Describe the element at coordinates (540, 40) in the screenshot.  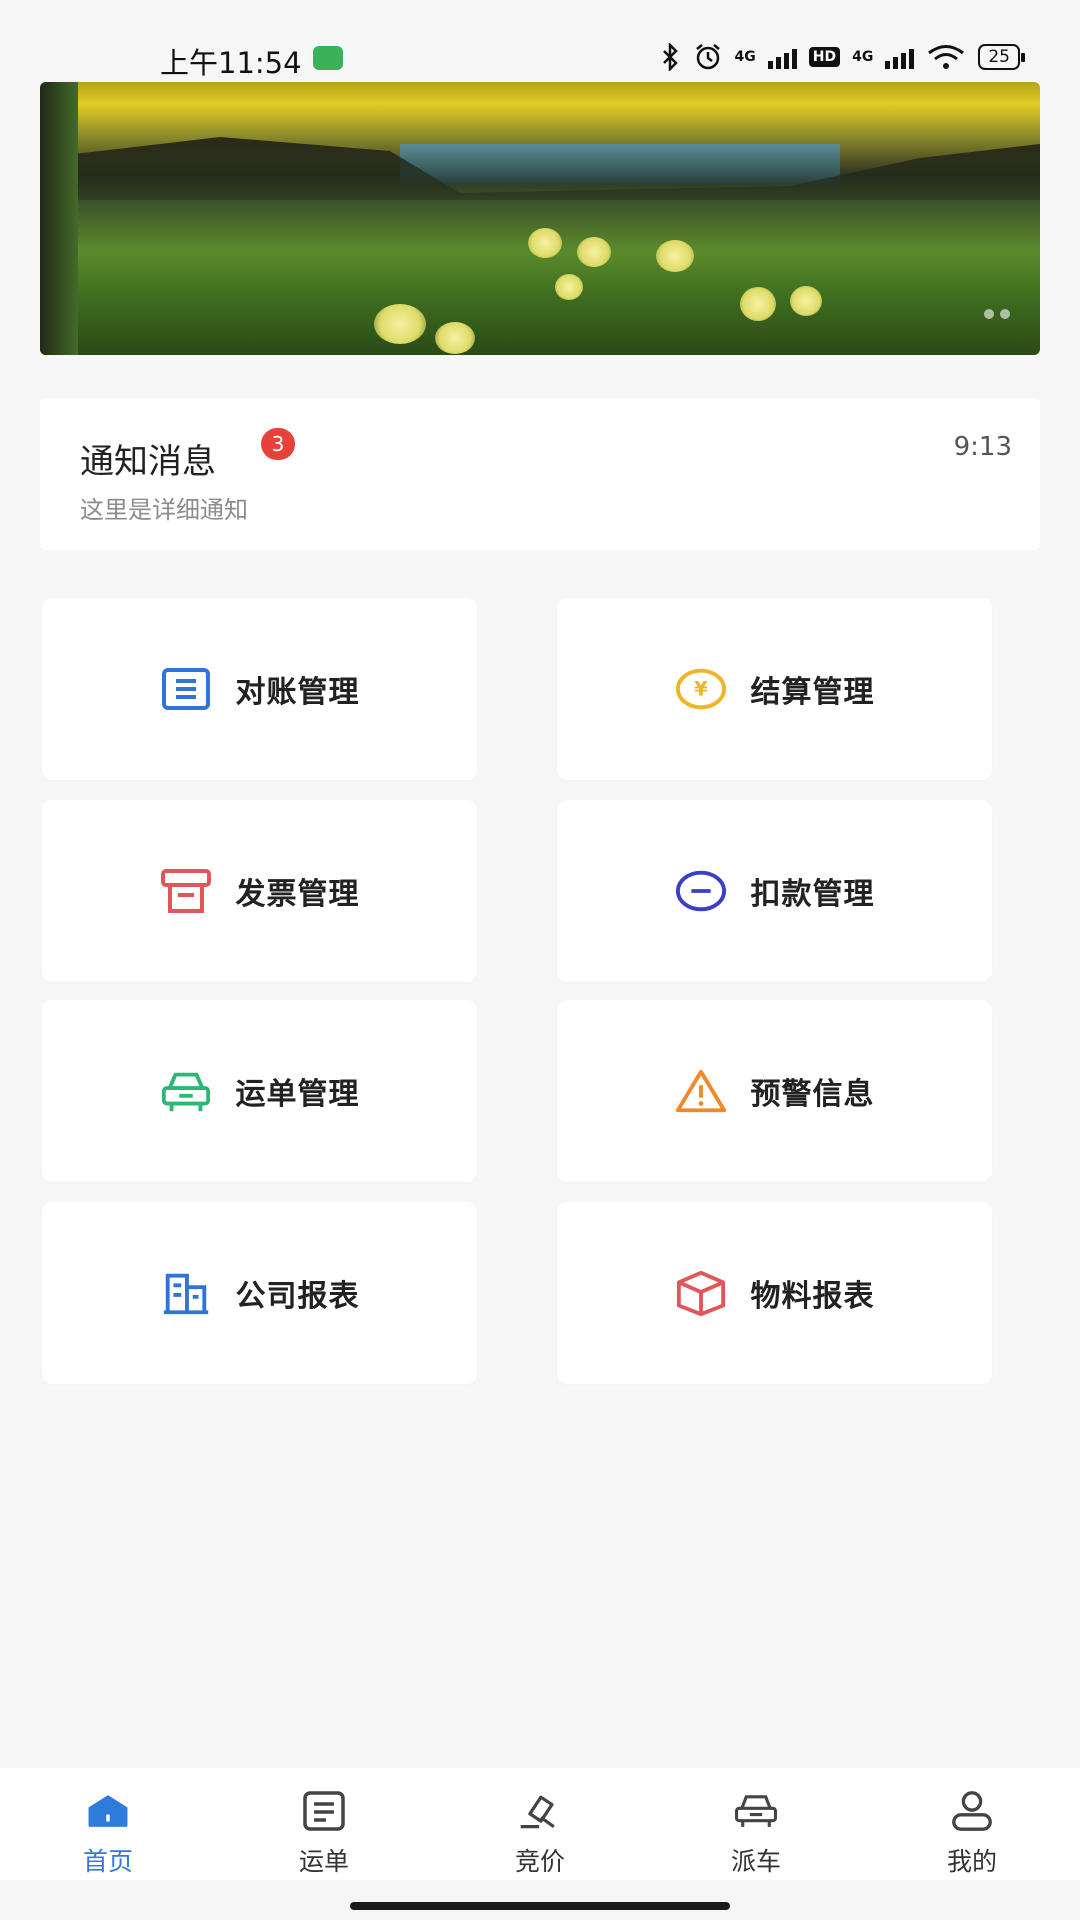
I see `status-bar: 上午11:54 4G HD 4G 25` at that location.